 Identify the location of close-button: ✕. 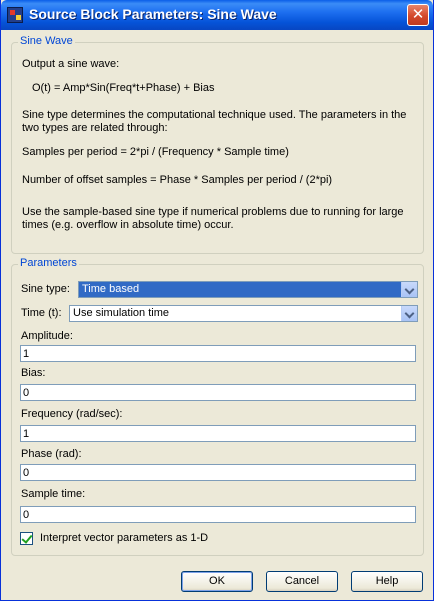
(418, 15).